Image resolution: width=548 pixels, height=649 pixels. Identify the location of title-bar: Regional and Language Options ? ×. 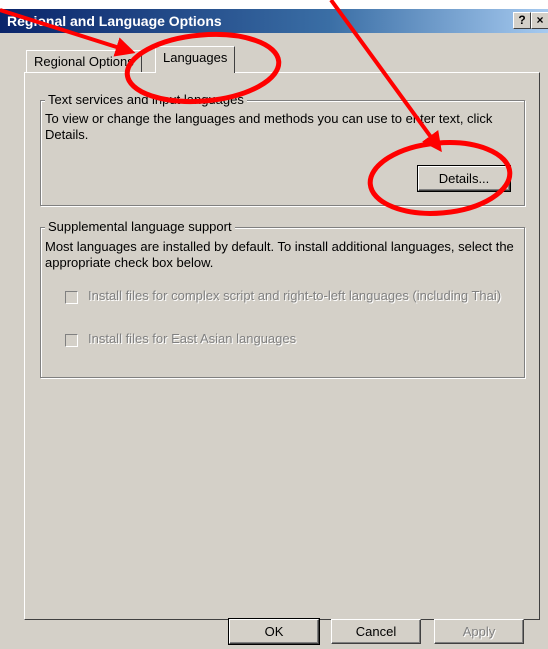
(274, 21).